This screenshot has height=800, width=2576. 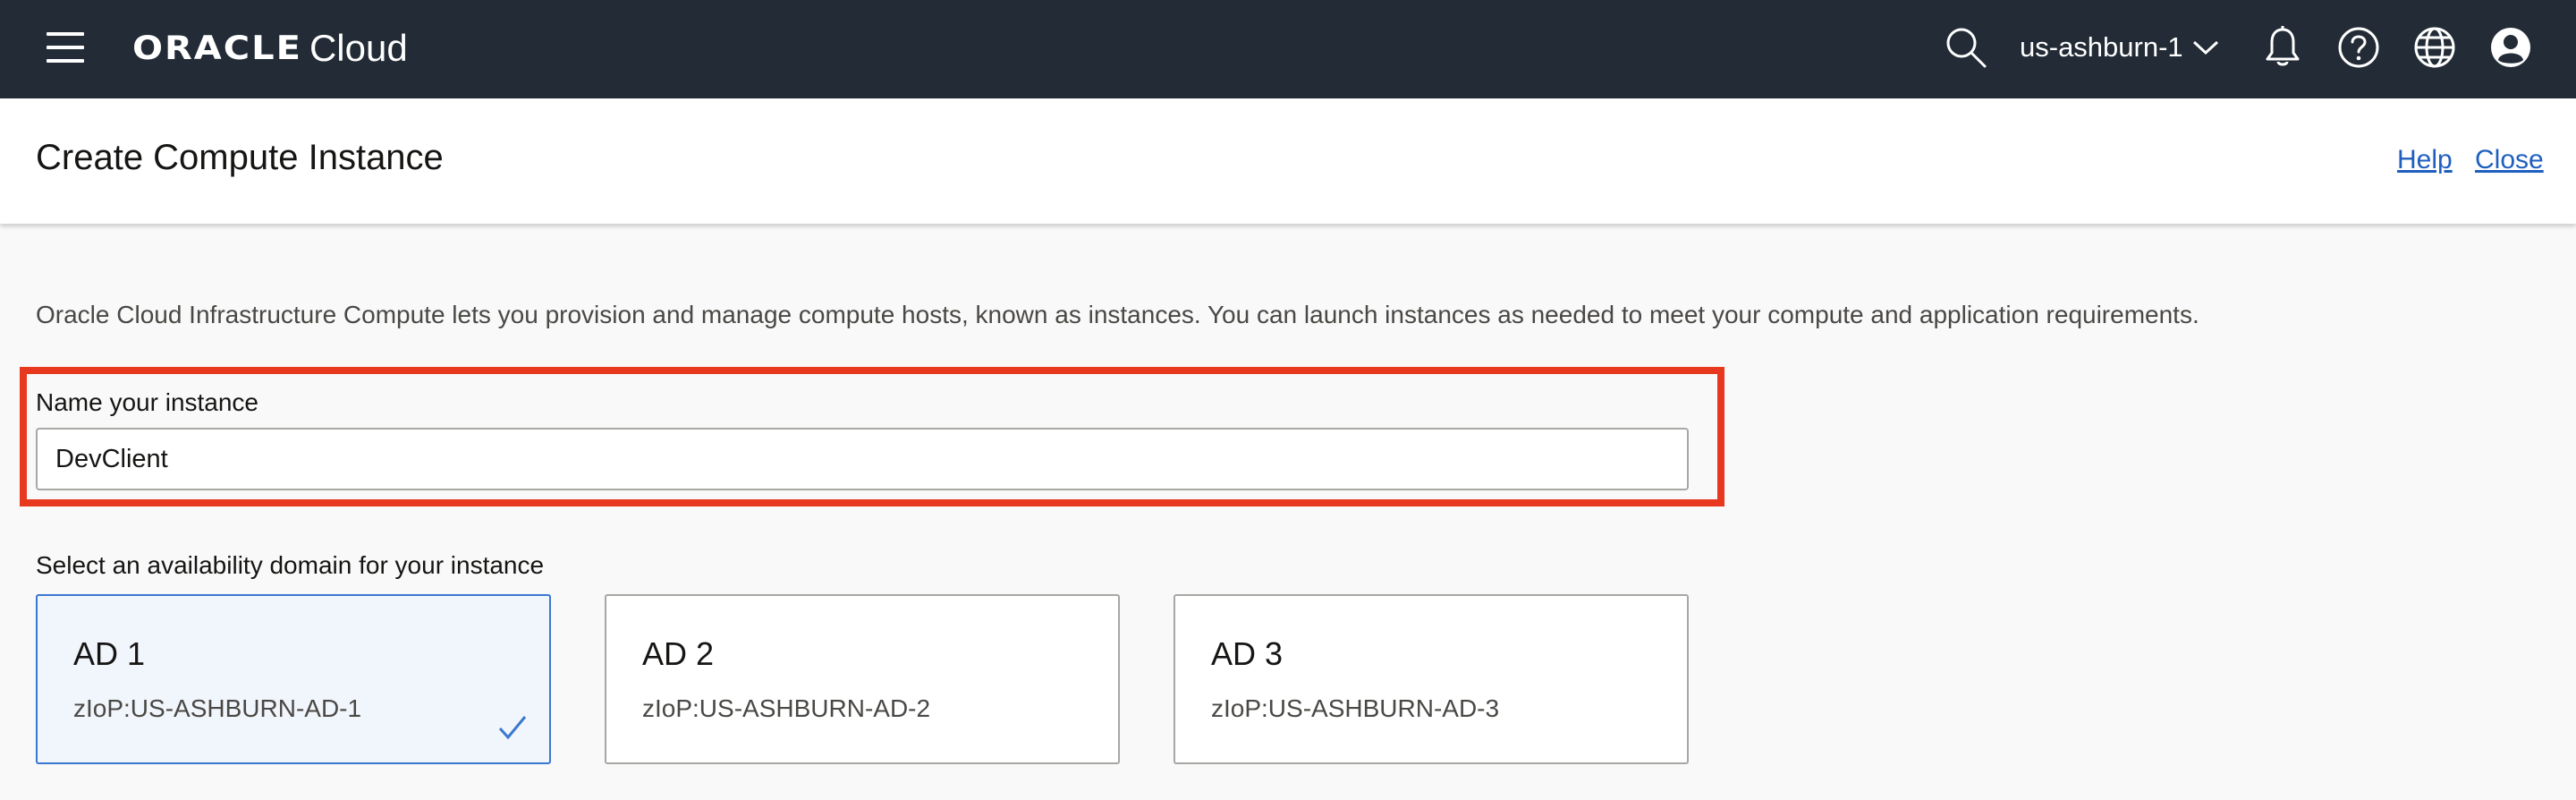 I want to click on chevron-down-icon, so click(x=2205, y=47).